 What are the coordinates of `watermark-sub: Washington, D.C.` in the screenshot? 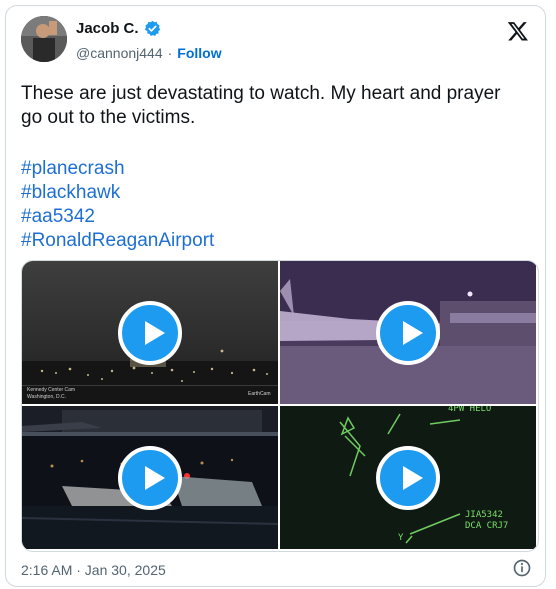 It's located at (46, 397).